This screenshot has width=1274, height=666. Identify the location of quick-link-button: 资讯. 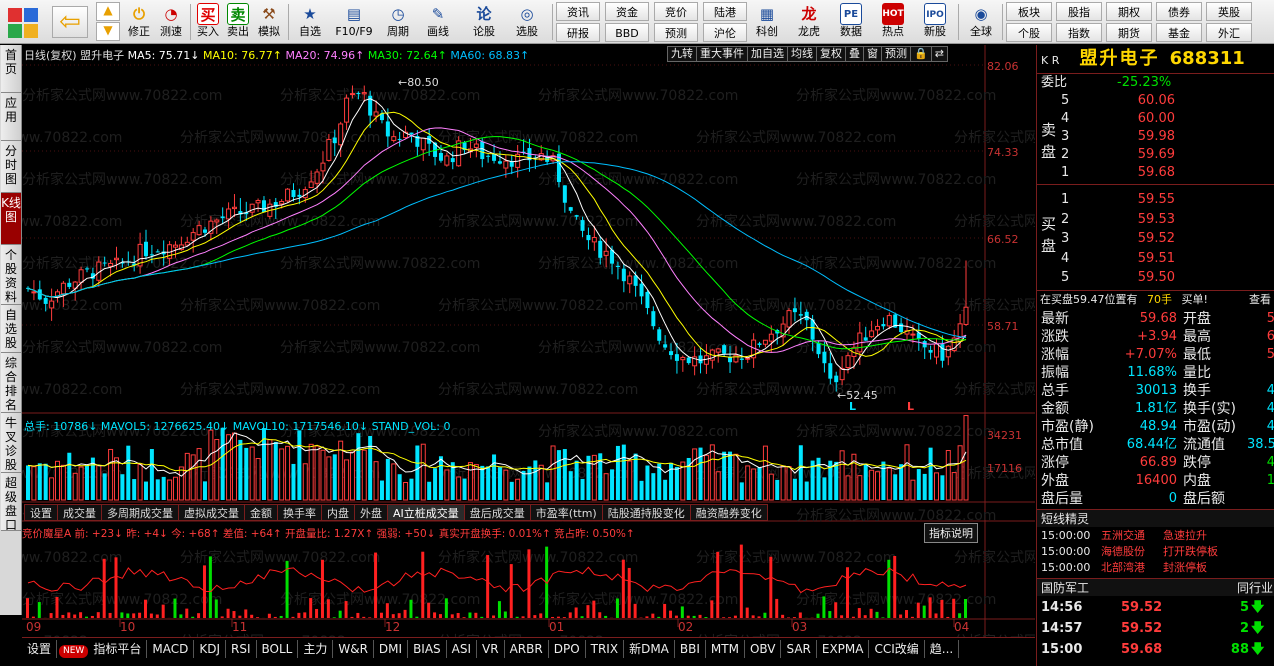
(578, 11).